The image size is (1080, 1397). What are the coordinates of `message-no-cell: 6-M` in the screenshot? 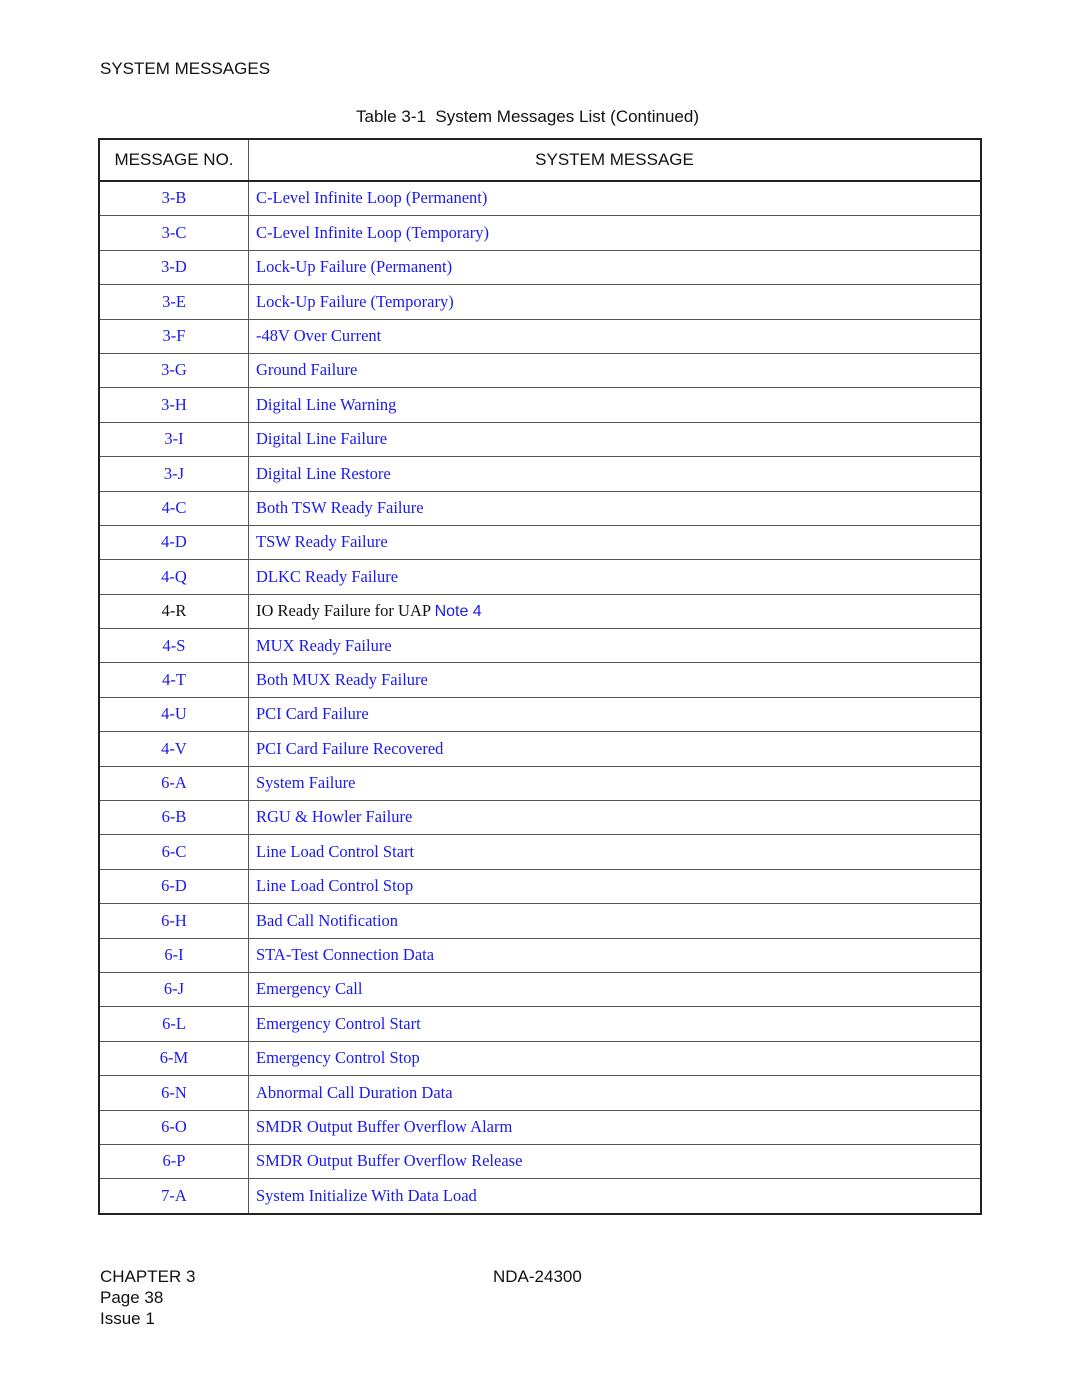 It's located at (174, 1058).